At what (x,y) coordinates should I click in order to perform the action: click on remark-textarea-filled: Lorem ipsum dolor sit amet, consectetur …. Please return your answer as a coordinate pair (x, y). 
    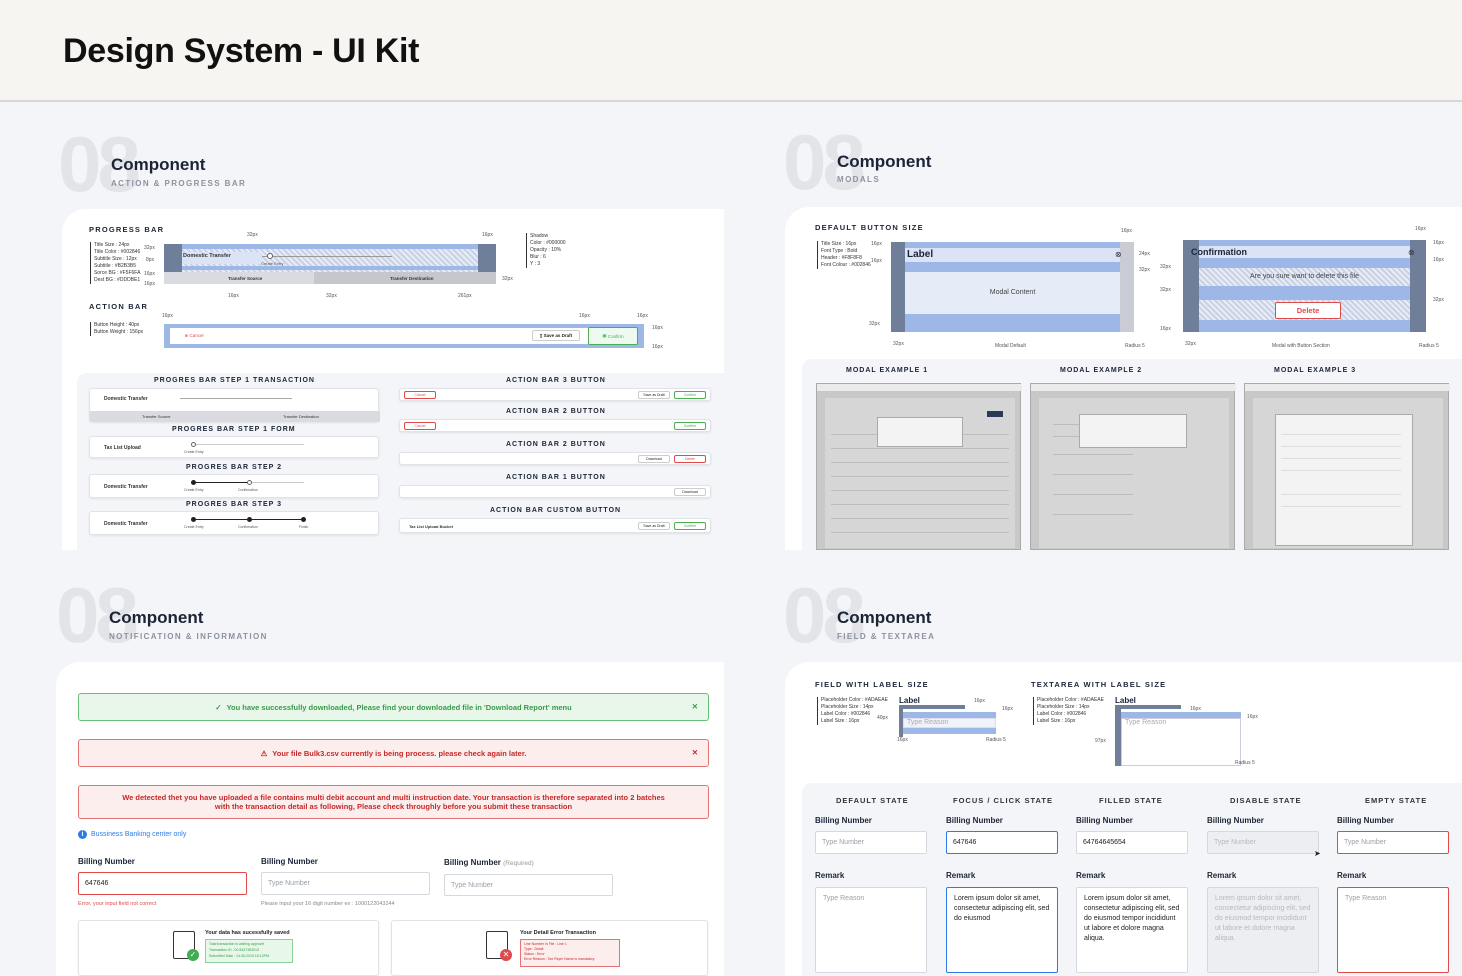
    Looking at the image, I should click on (1132, 930).